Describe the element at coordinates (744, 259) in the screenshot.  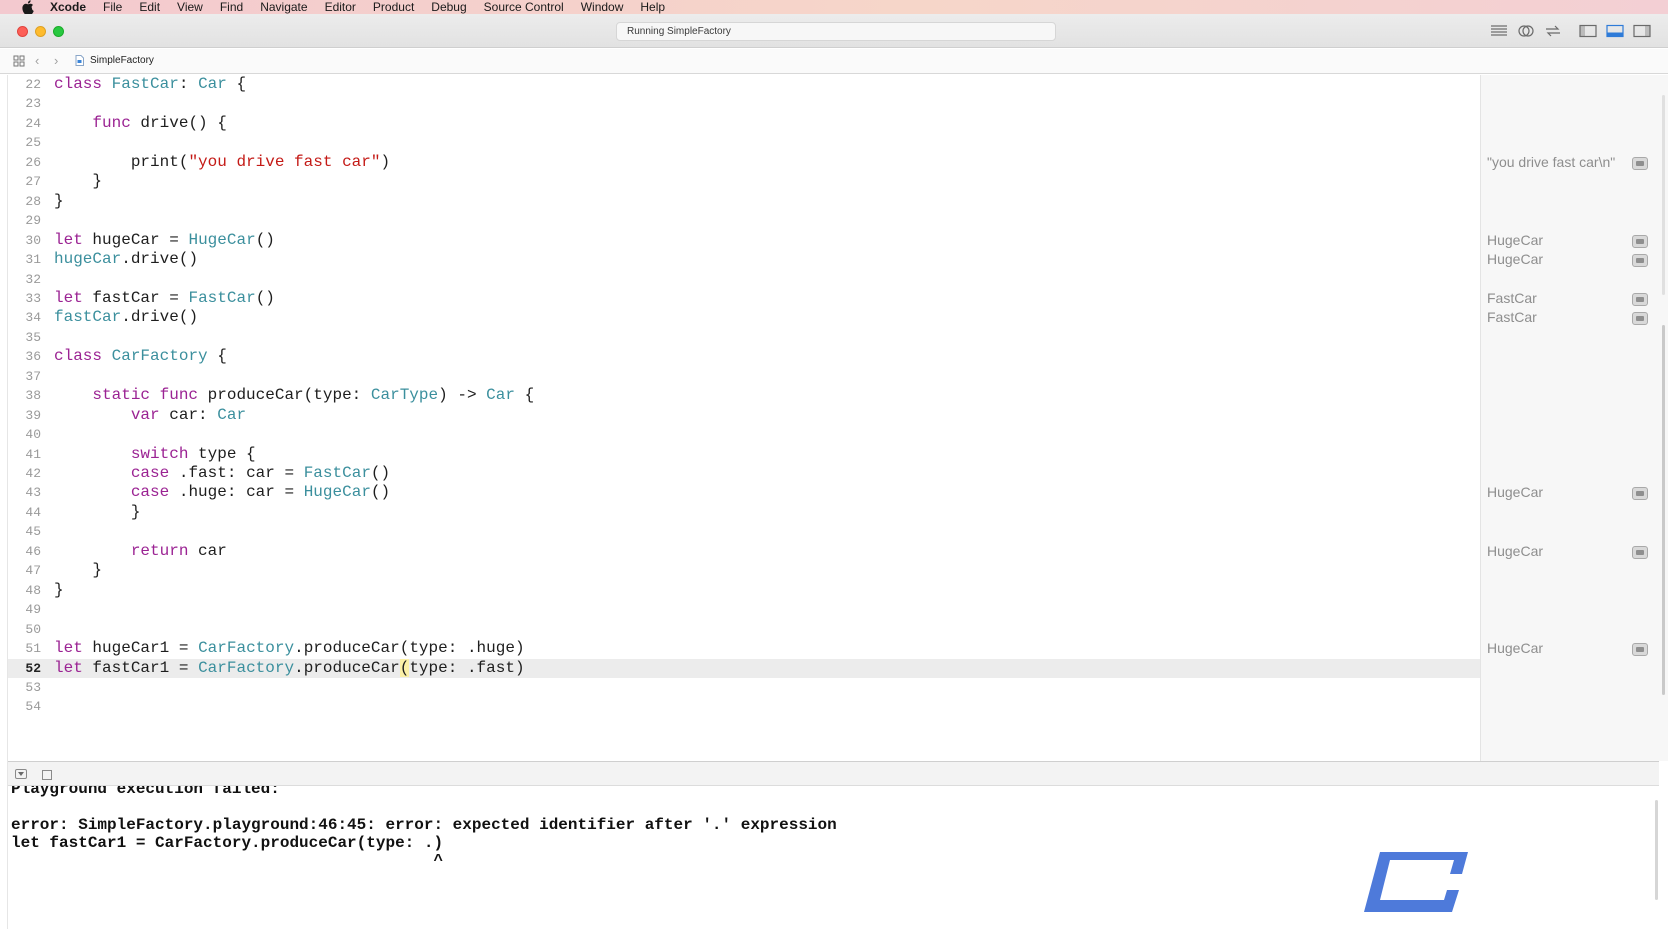
I see `code-line: 31 hugeCar.drive()` at that location.